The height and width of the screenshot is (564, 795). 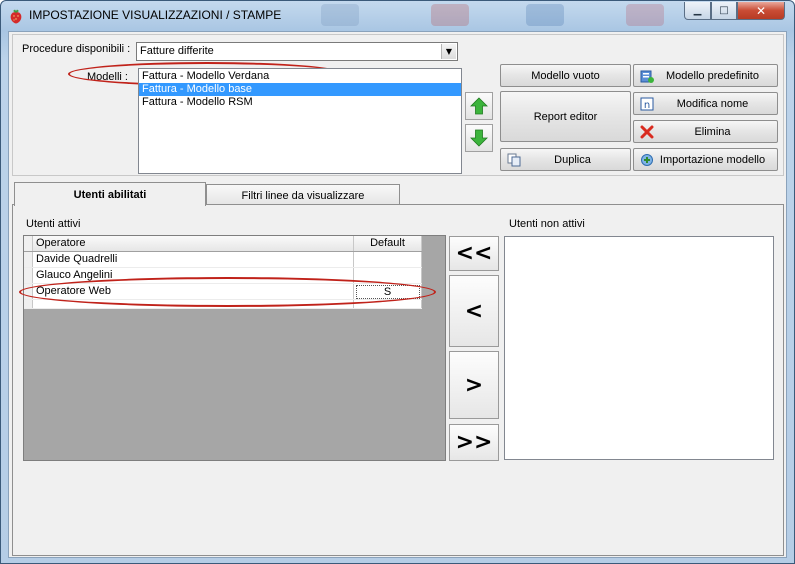 I want to click on list-item: Fattura - Modello Verdana, so click(x=300, y=76).